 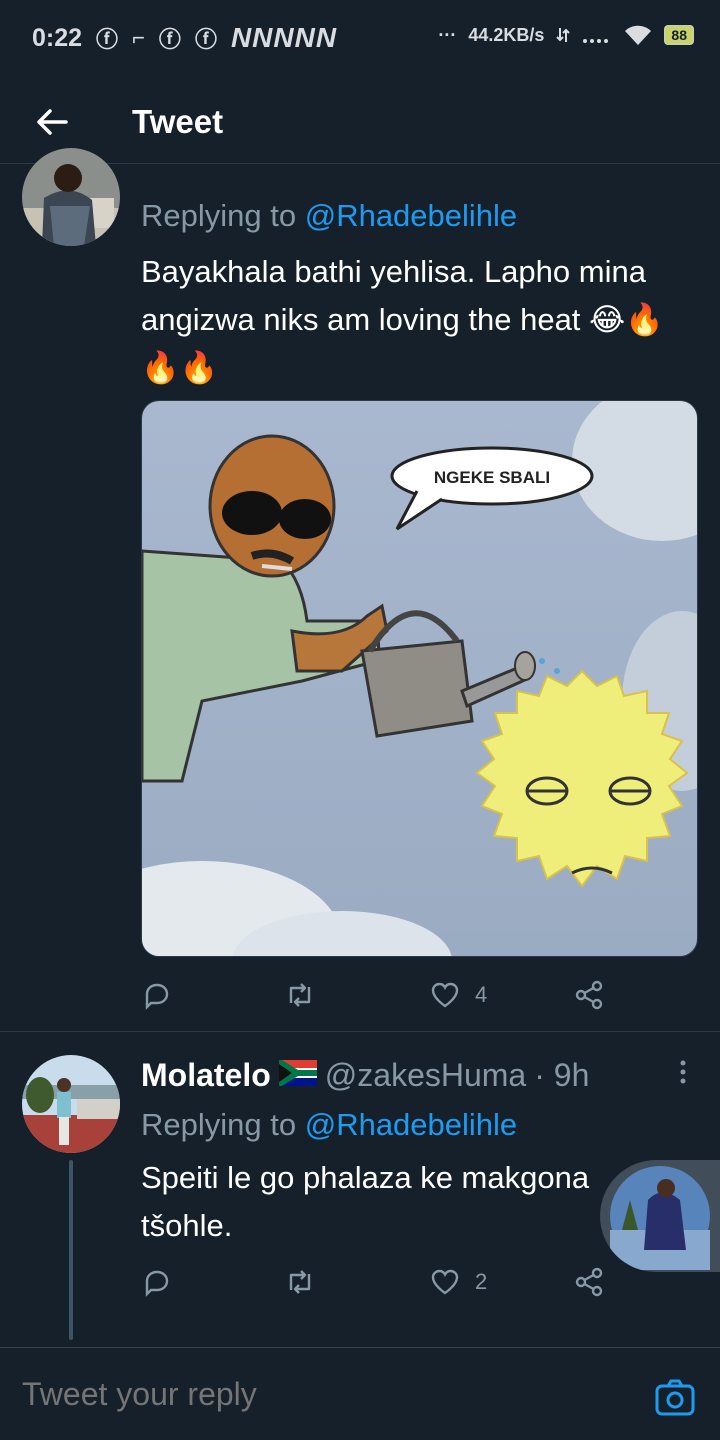 I want to click on author-name: Molatelo, so click(x=206, y=1075).